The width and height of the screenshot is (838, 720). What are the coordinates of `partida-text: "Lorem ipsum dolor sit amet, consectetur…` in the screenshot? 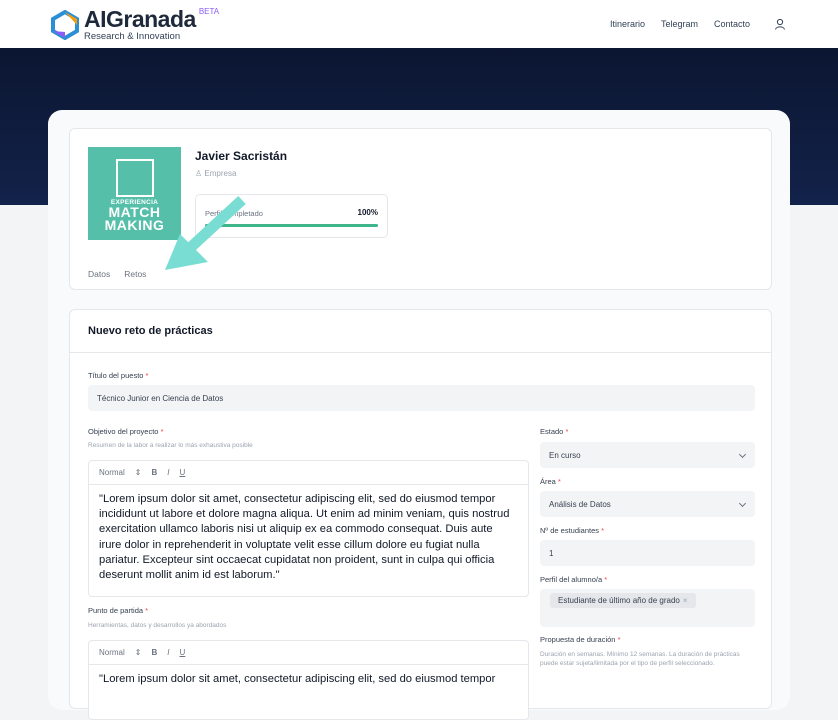 It's located at (308, 679).